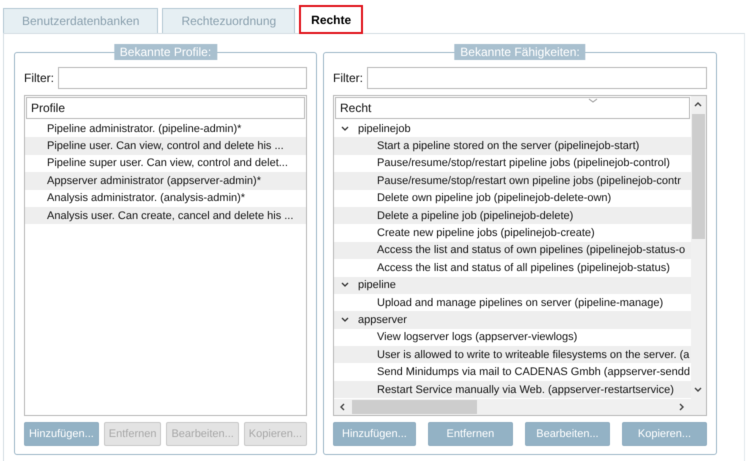 The width and height of the screenshot is (750, 461). What do you see at coordinates (494, 198) in the screenshot?
I see `permission-item: Delete own pipeline job (pipelinejob-delete-own)` at bounding box center [494, 198].